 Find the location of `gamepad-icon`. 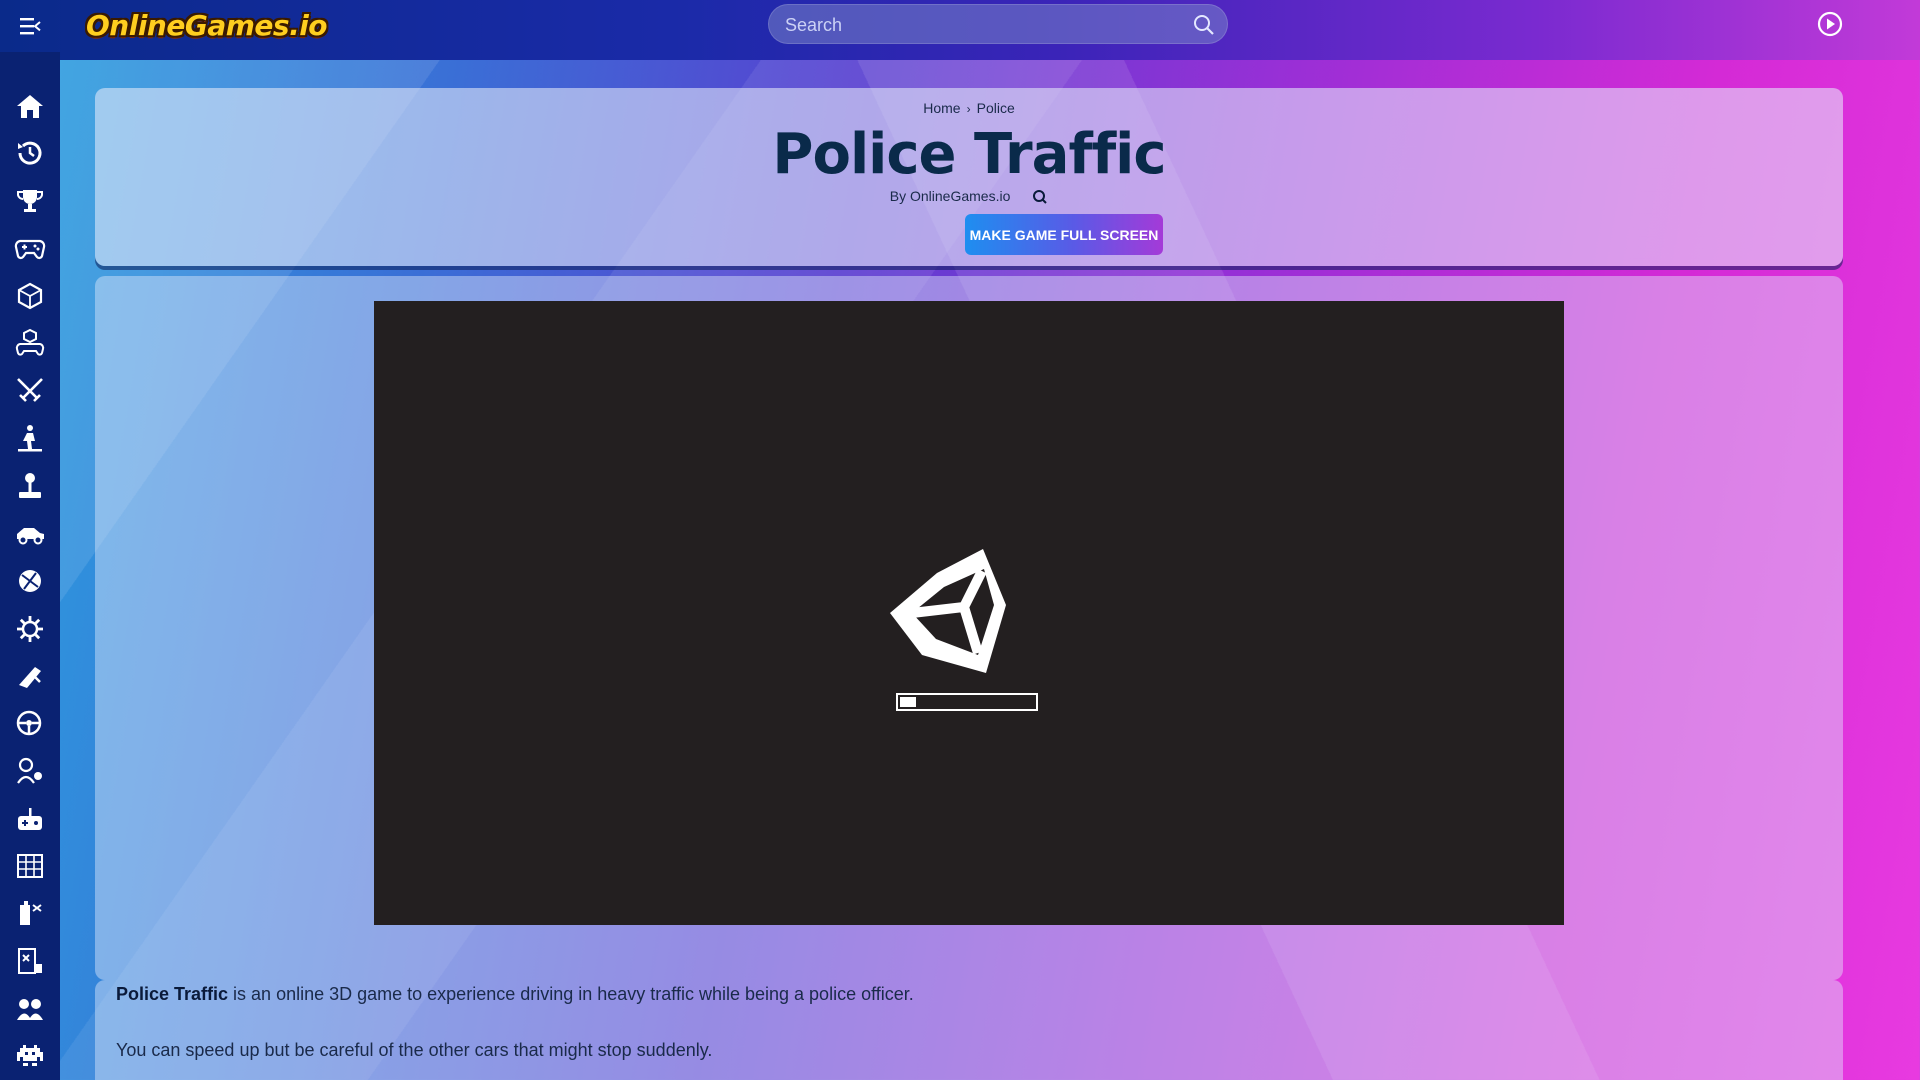

gamepad-icon is located at coordinates (30, 250).